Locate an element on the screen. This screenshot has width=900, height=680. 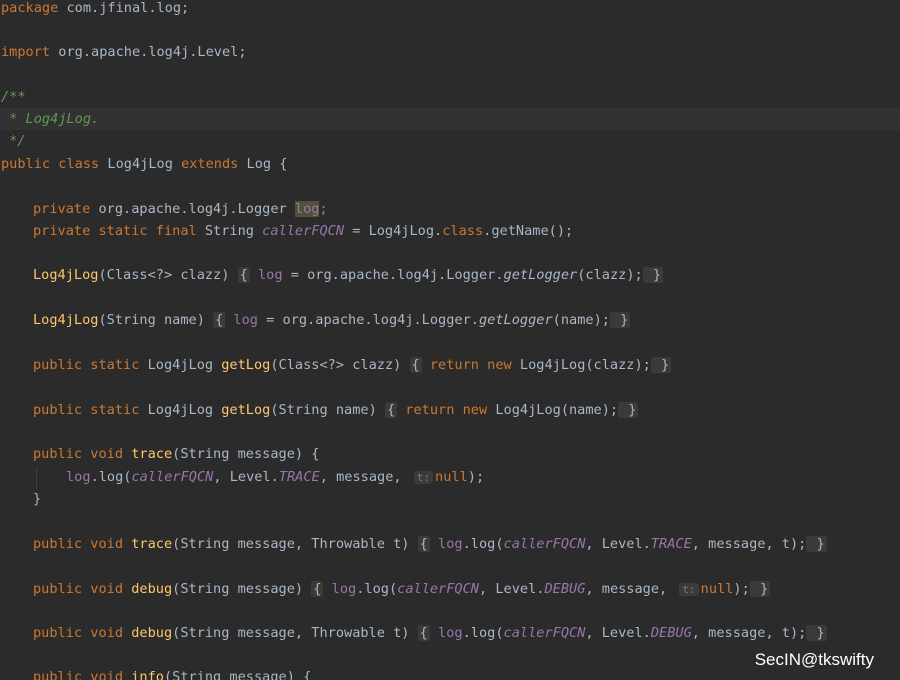
code-text: = Log4jLog. is located at coordinates (393, 231).